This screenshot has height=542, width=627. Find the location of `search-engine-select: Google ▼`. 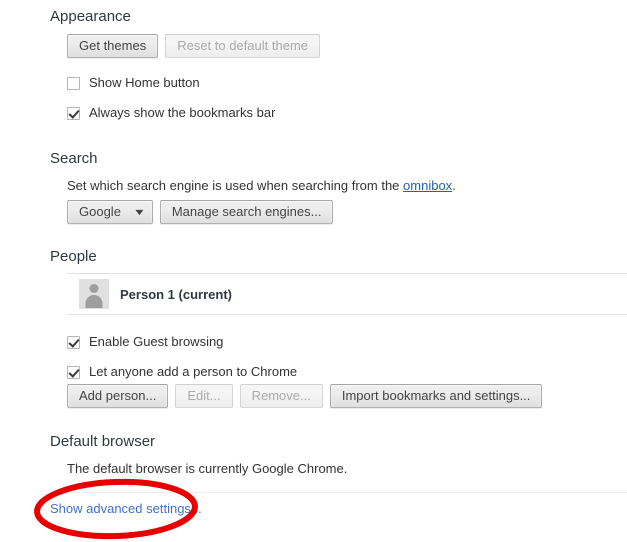

search-engine-select: Google ▼ is located at coordinates (110, 212).